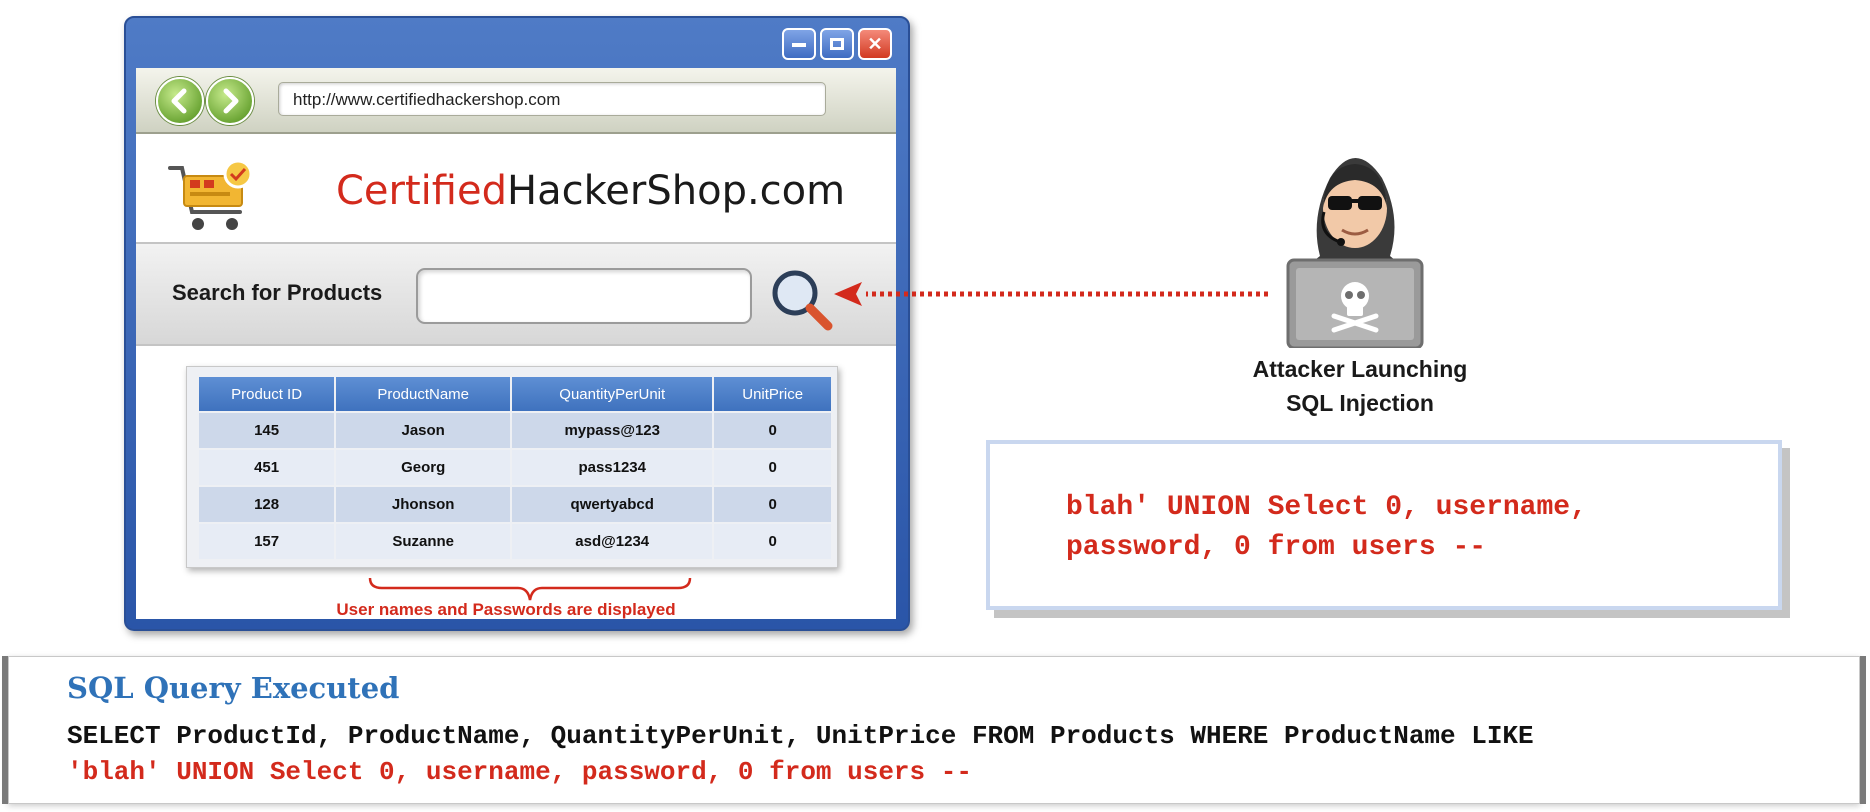  What do you see at coordinates (1276, 547) in the screenshot?
I see `payload-line2: password, 0 from users --` at bounding box center [1276, 547].